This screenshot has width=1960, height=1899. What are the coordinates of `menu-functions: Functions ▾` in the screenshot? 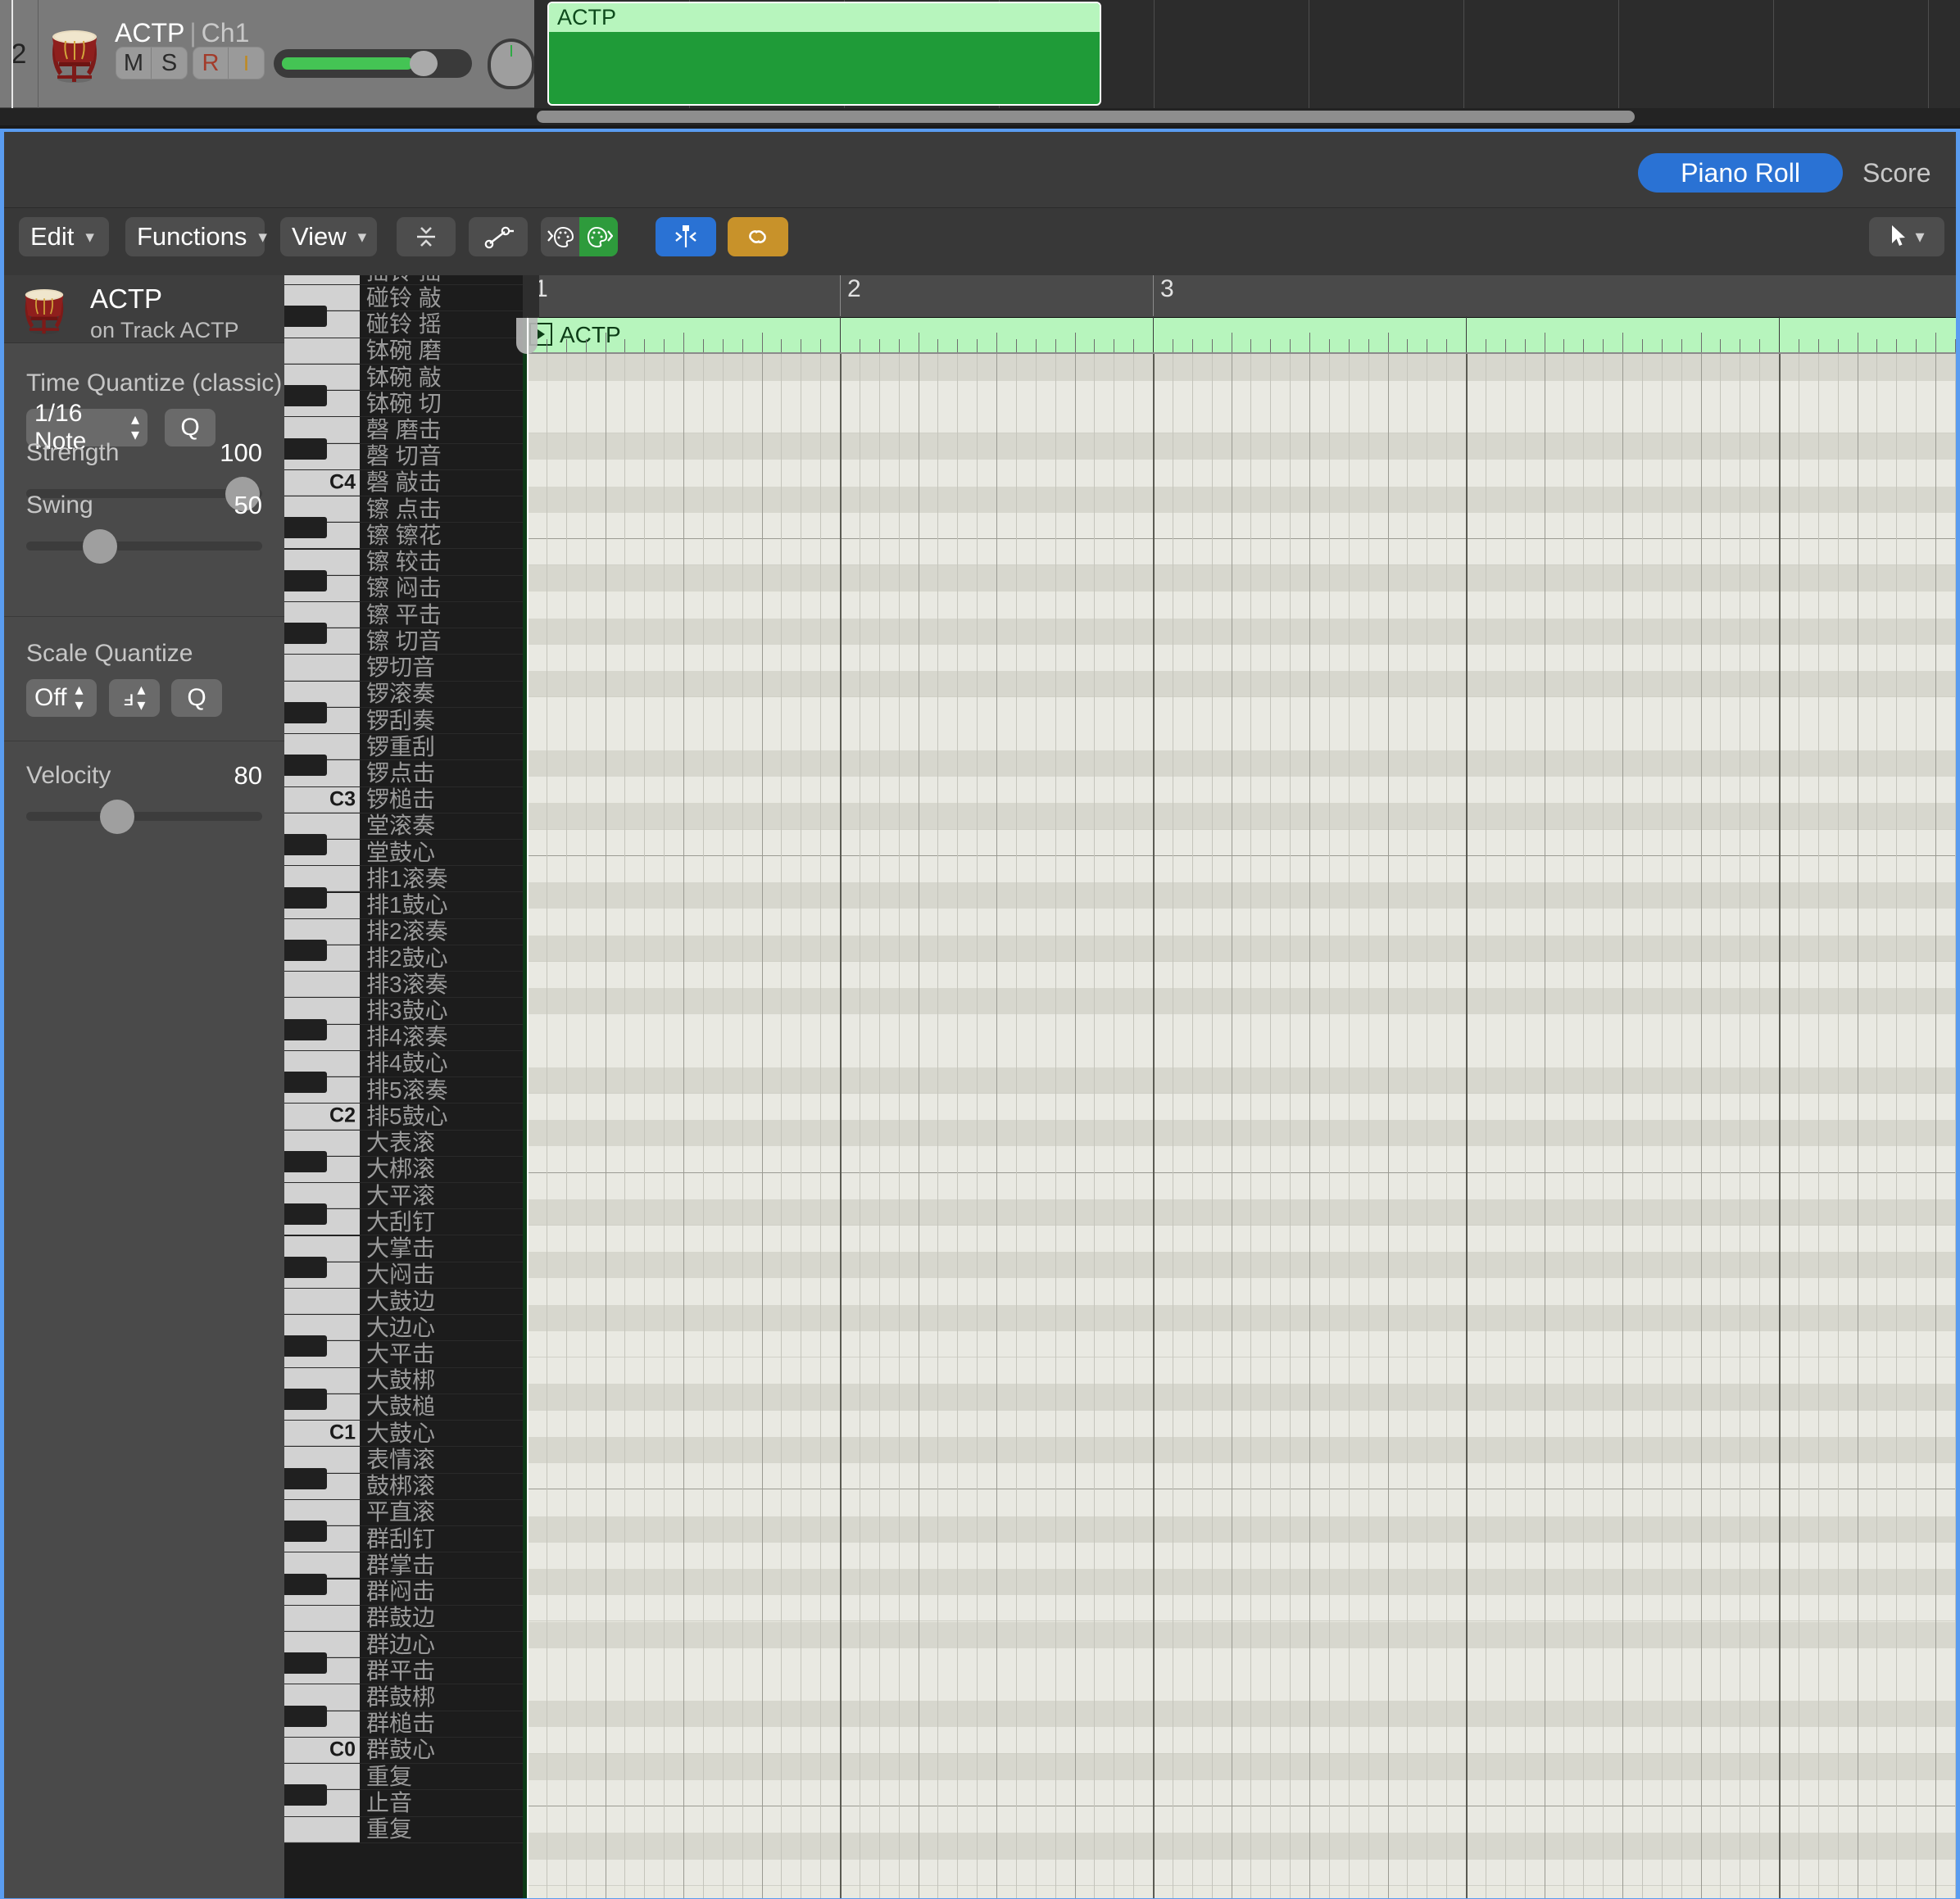 It's located at (196, 236).